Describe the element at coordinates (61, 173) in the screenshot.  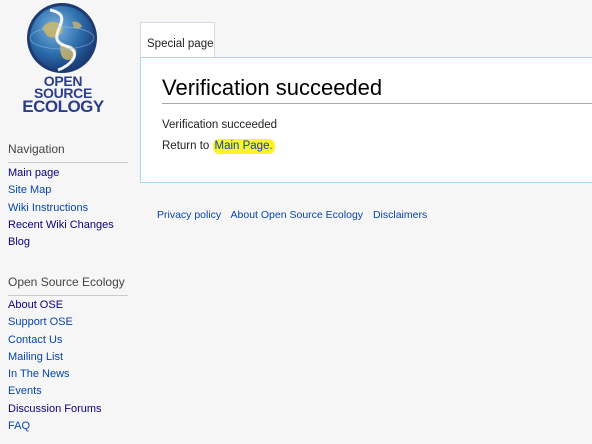
I see `sidebar-item-main-page: Main page` at that location.